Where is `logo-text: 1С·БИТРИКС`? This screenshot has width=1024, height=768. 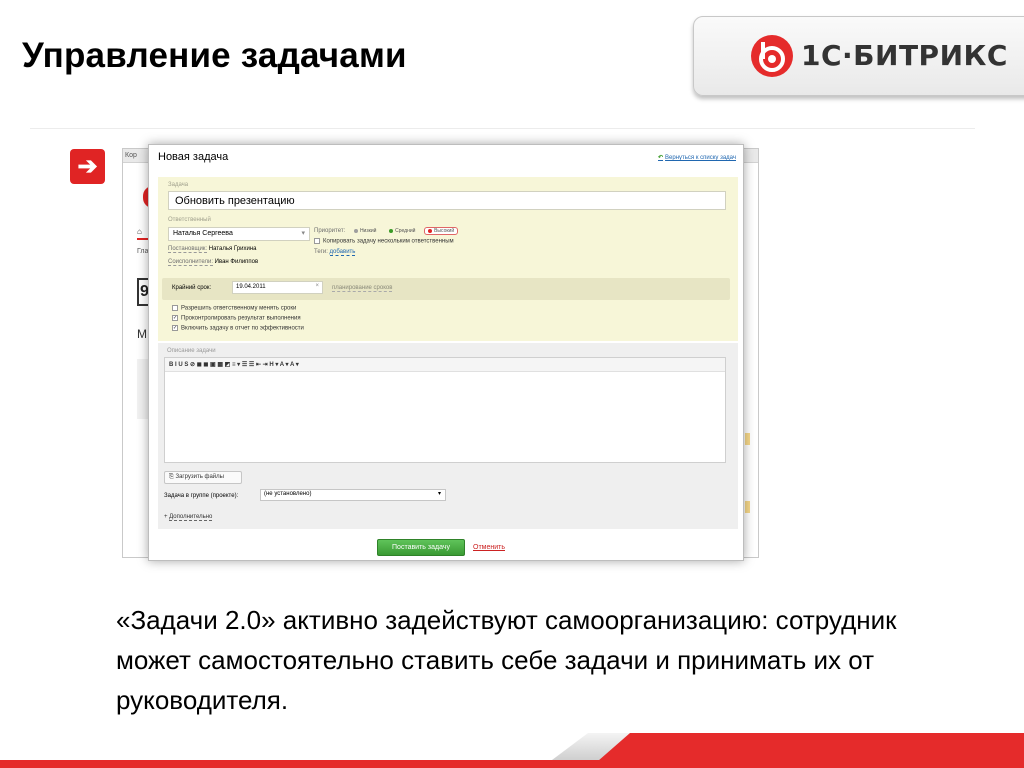
logo-text: 1С·БИТРИКС is located at coordinates (904, 55).